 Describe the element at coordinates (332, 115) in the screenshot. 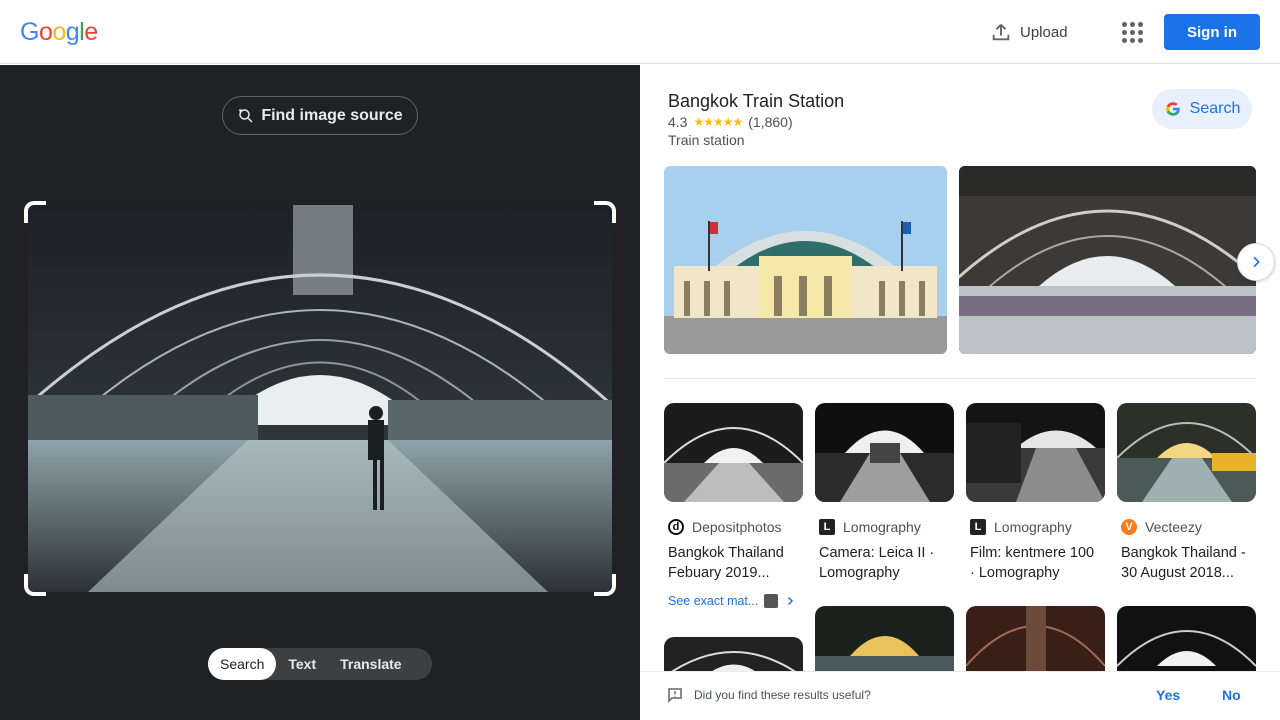

I see `find-image-source-label: Find image source` at that location.